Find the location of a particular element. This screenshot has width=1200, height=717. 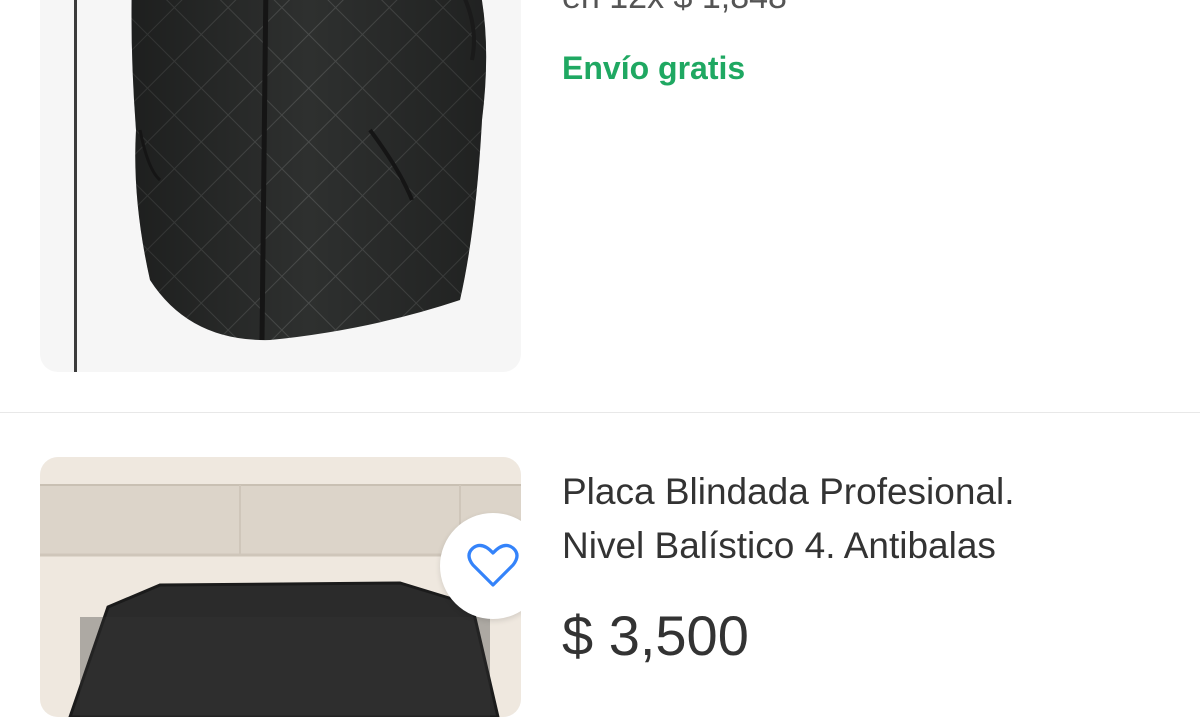

free-shipping-label: Envío gratis is located at coordinates (654, 68).